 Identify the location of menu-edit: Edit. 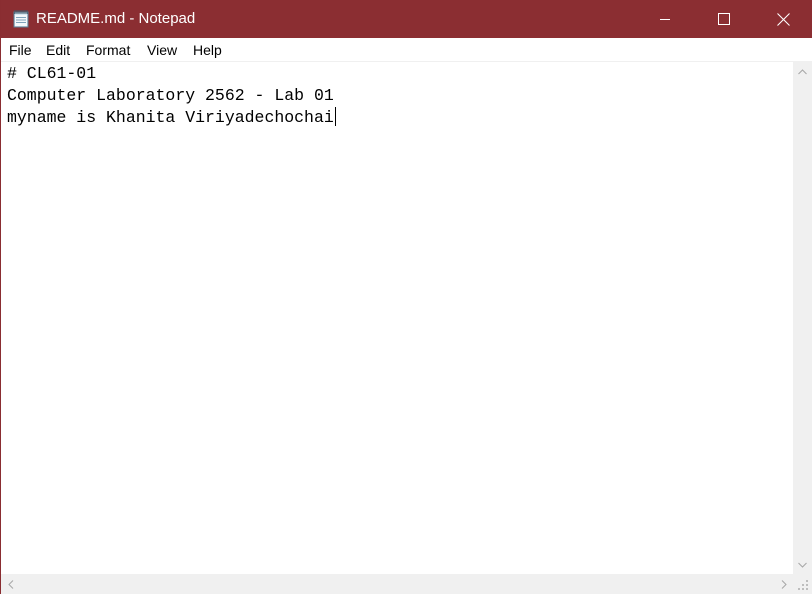
(58, 50).